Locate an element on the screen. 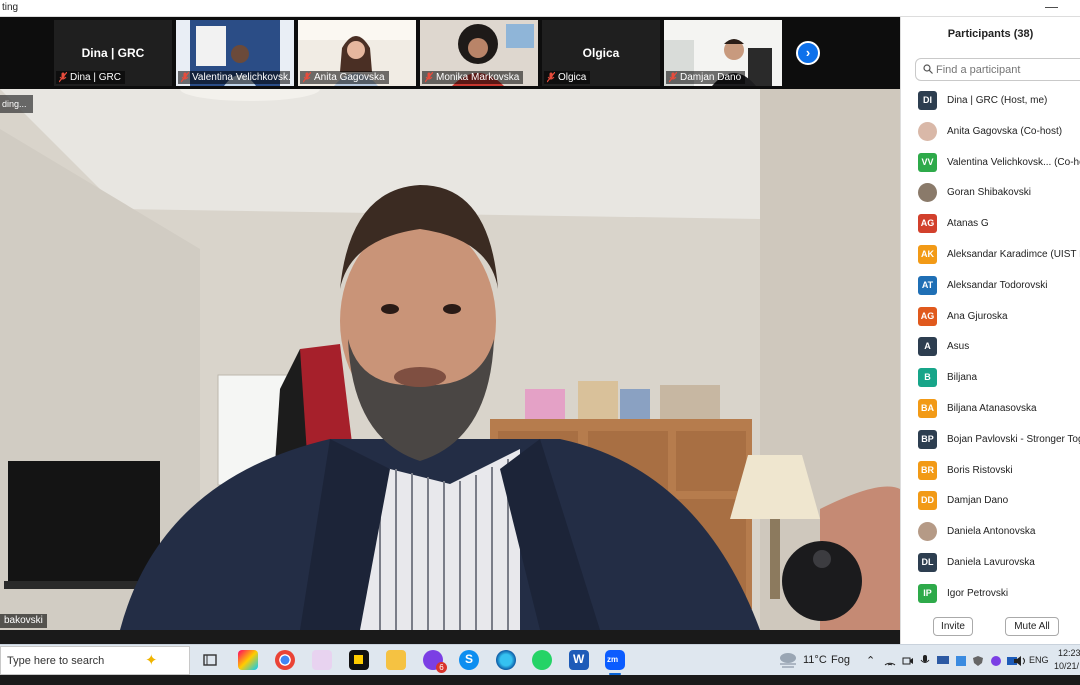  notification-badge: 6 is located at coordinates (441, 667).